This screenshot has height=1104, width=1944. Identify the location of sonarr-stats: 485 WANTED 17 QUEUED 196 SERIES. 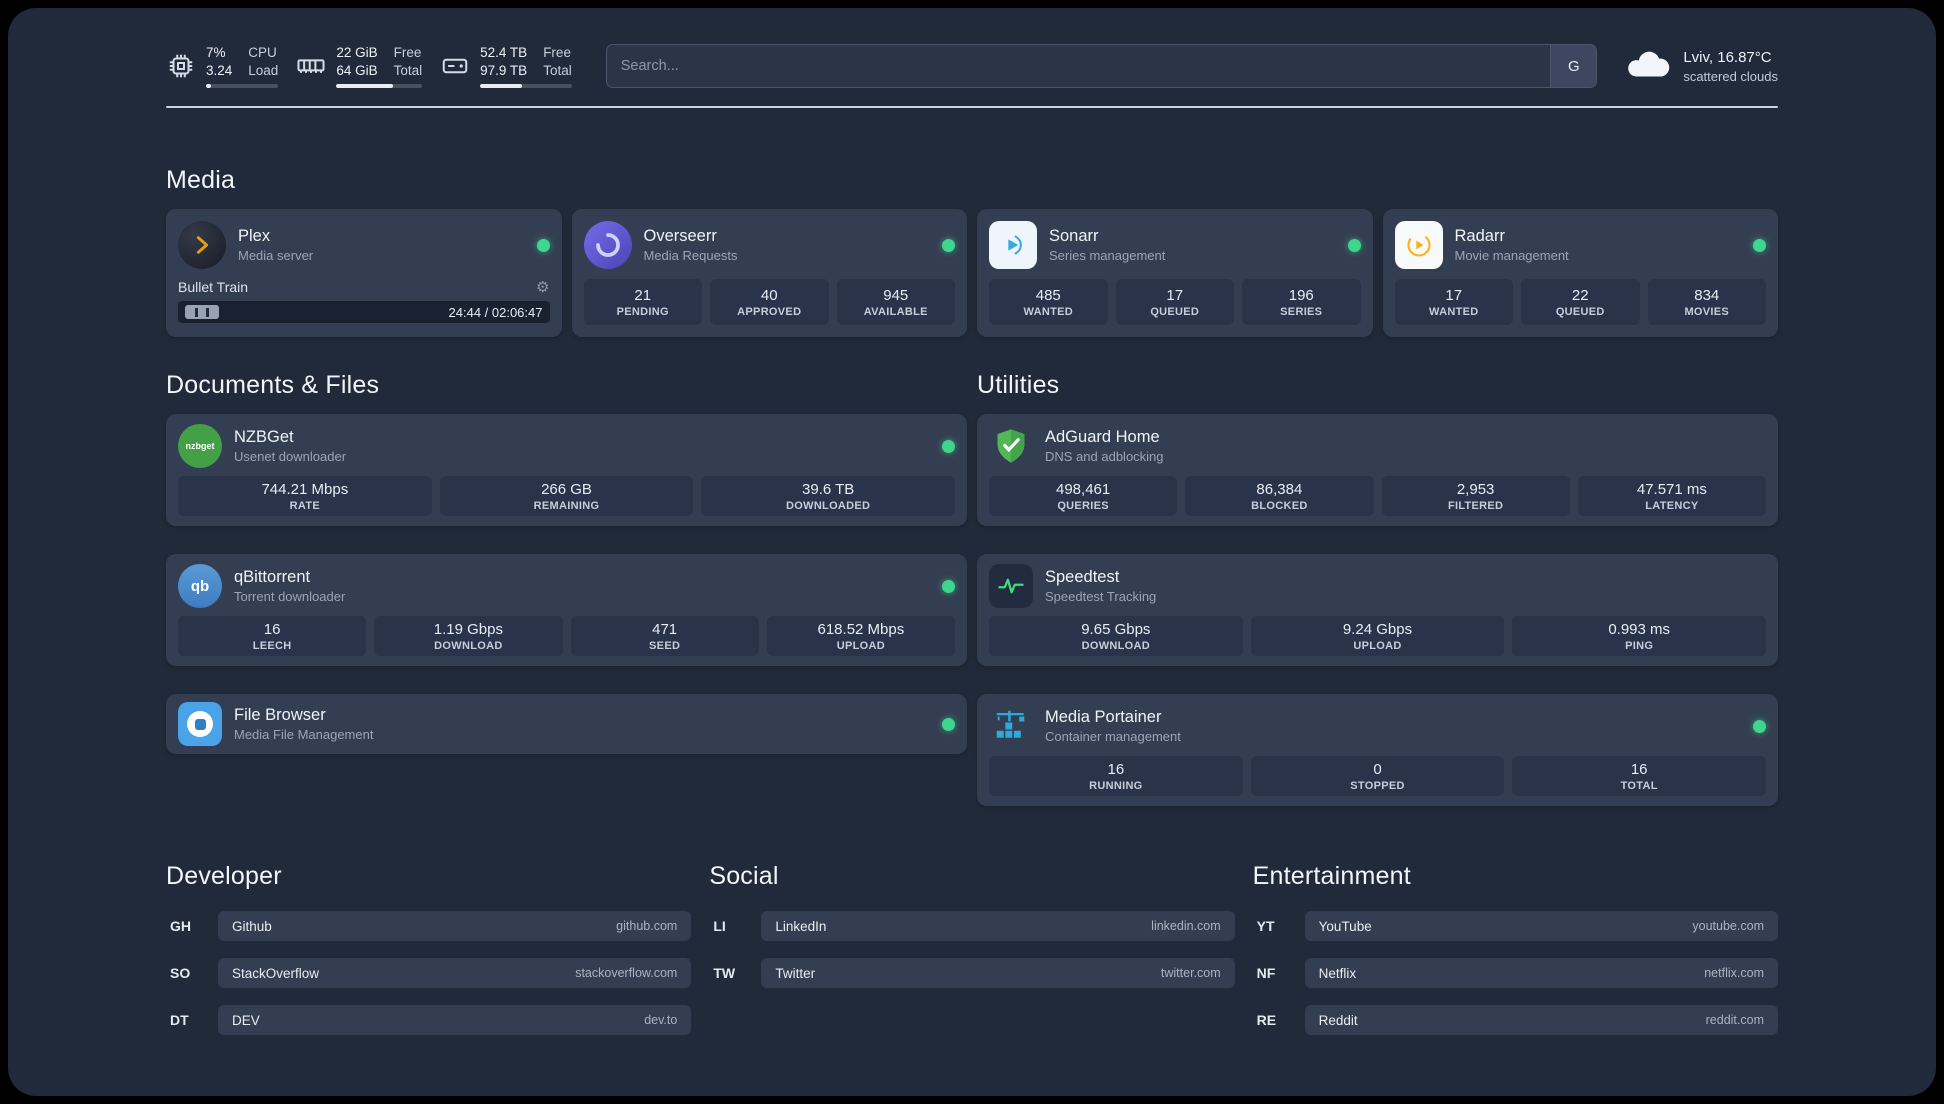
(1175, 302).